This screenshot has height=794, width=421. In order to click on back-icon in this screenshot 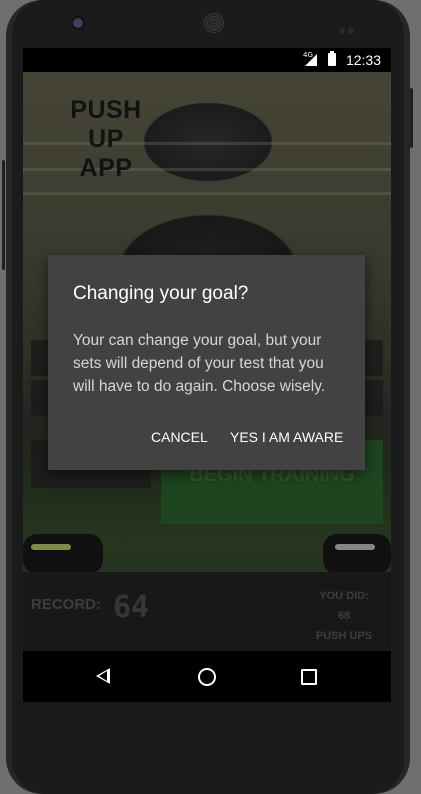, I will do `click(103, 676)`.